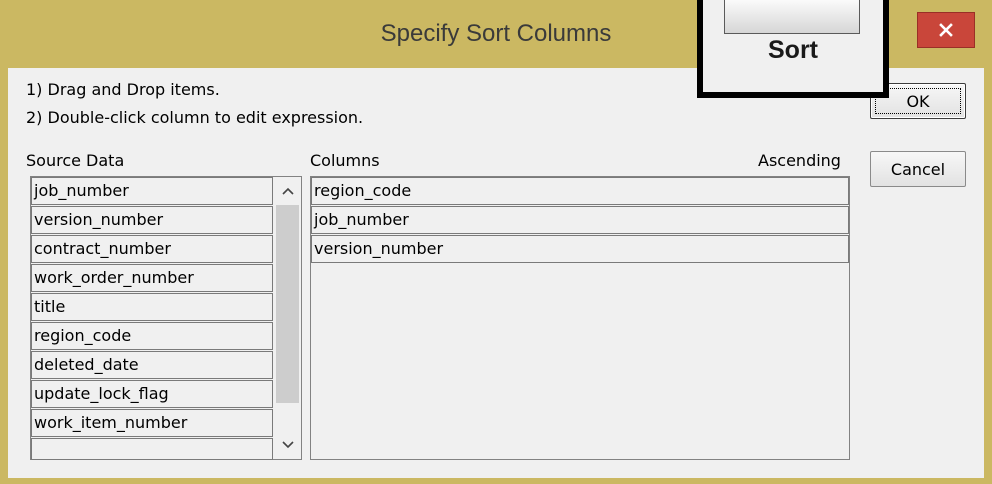 This screenshot has height=484, width=992. What do you see at coordinates (152, 249) in the screenshot?
I see `list-item: contract_number` at bounding box center [152, 249].